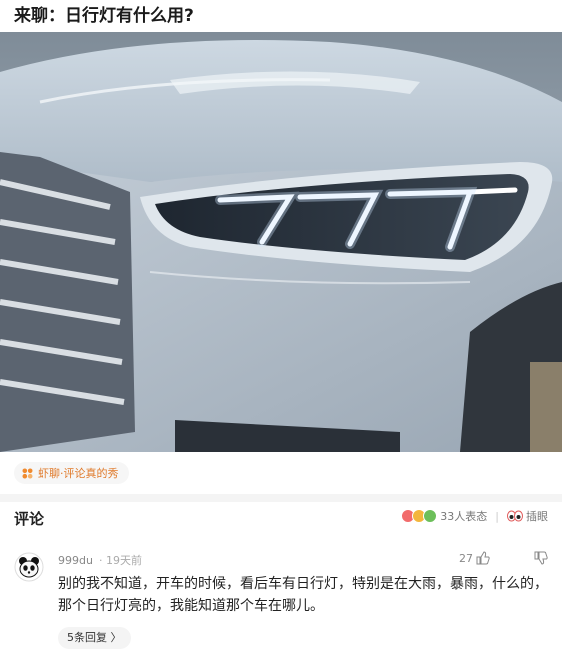 The image size is (562, 662). Describe the element at coordinates (120, 560) in the screenshot. I see `comment-time: · 19天前` at that location.